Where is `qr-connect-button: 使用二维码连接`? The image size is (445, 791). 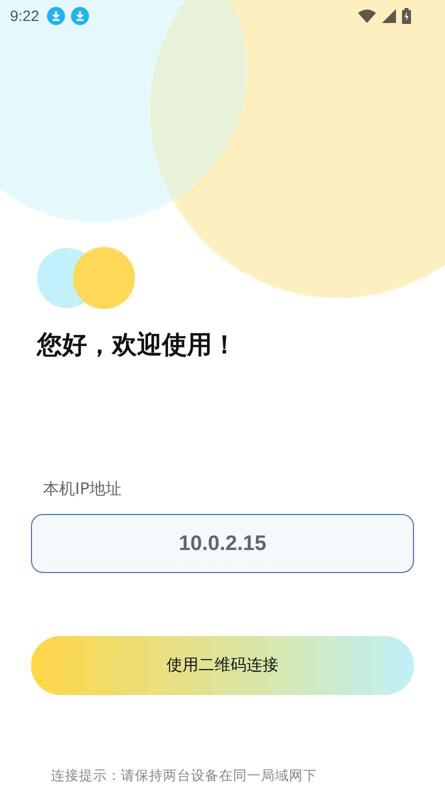 qr-connect-button: 使用二维码连接 is located at coordinates (222, 665).